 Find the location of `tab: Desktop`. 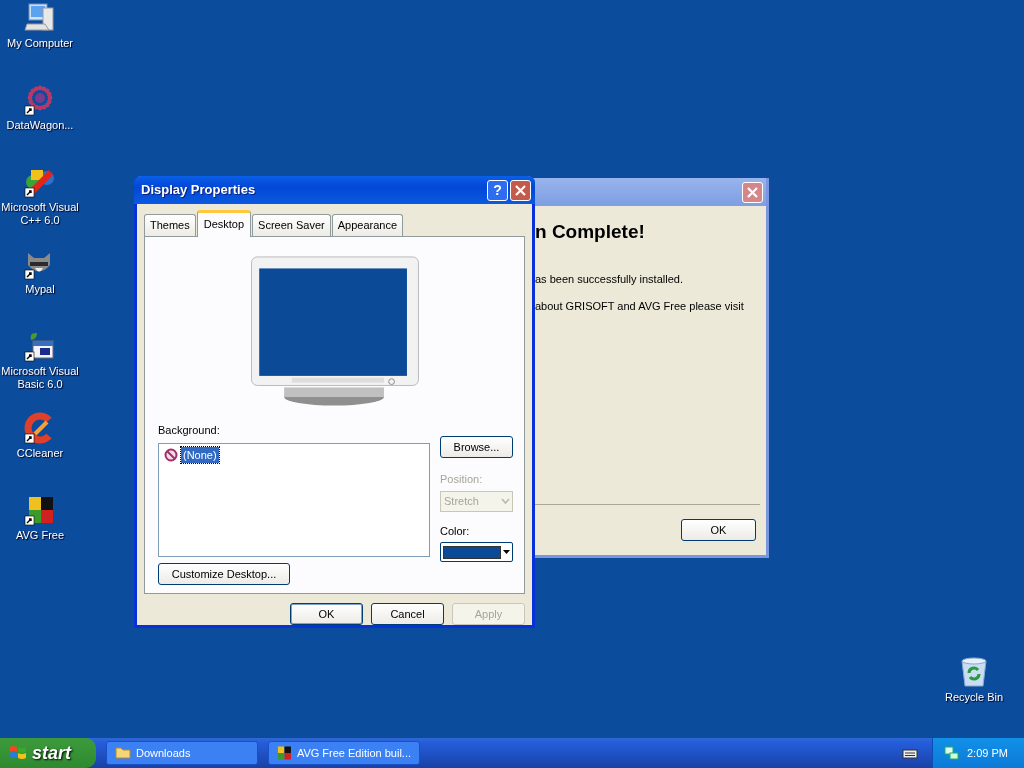

tab: Desktop is located at coordinates (224, 223).